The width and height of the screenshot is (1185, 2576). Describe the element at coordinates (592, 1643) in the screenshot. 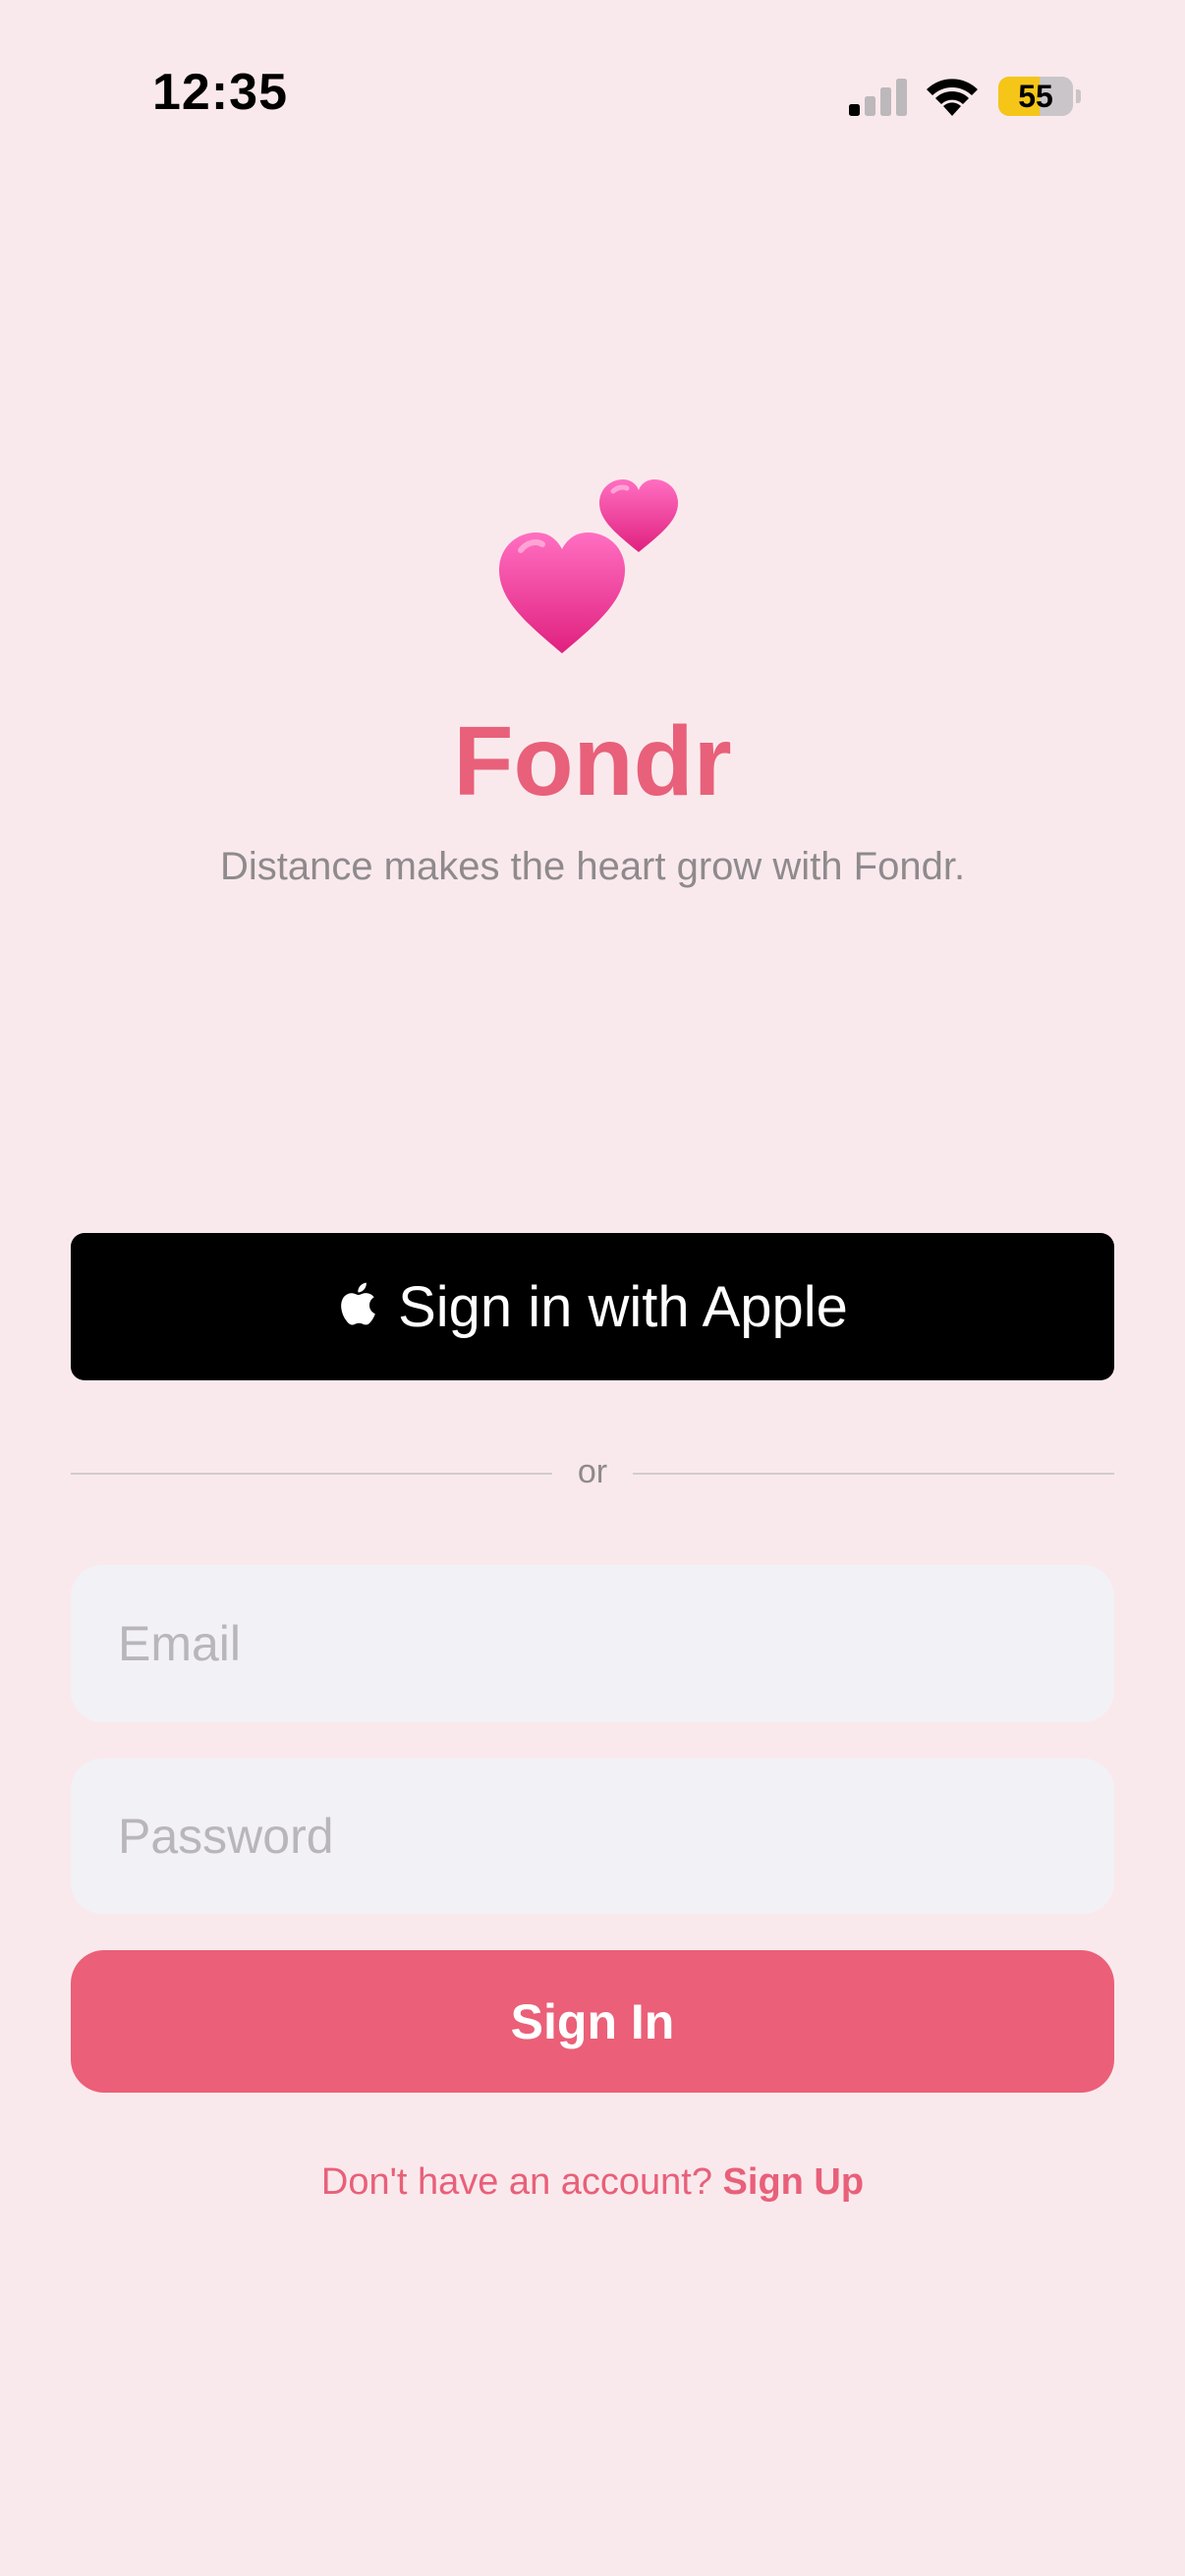

I see `email-field` at that location.